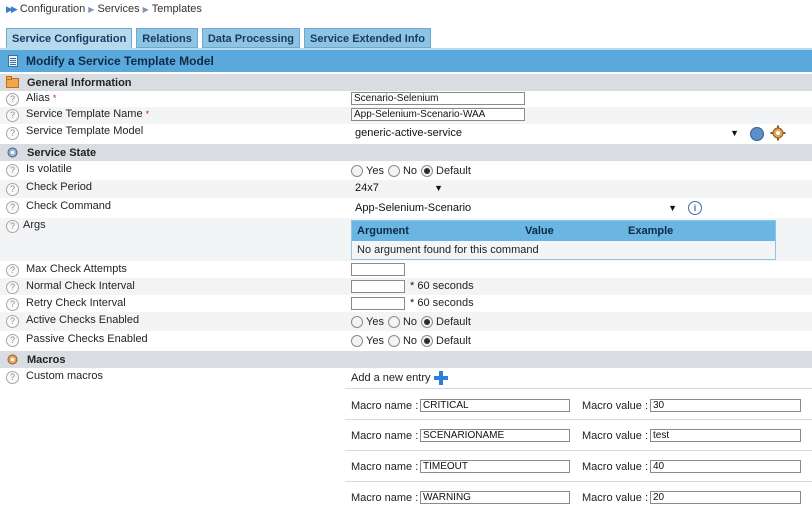 The image size is (812, 509). What do you see at coordinates (76, 269) in the screenshot?
I see `field-label: Max Check Attempts` at bounding box center [76, 269].